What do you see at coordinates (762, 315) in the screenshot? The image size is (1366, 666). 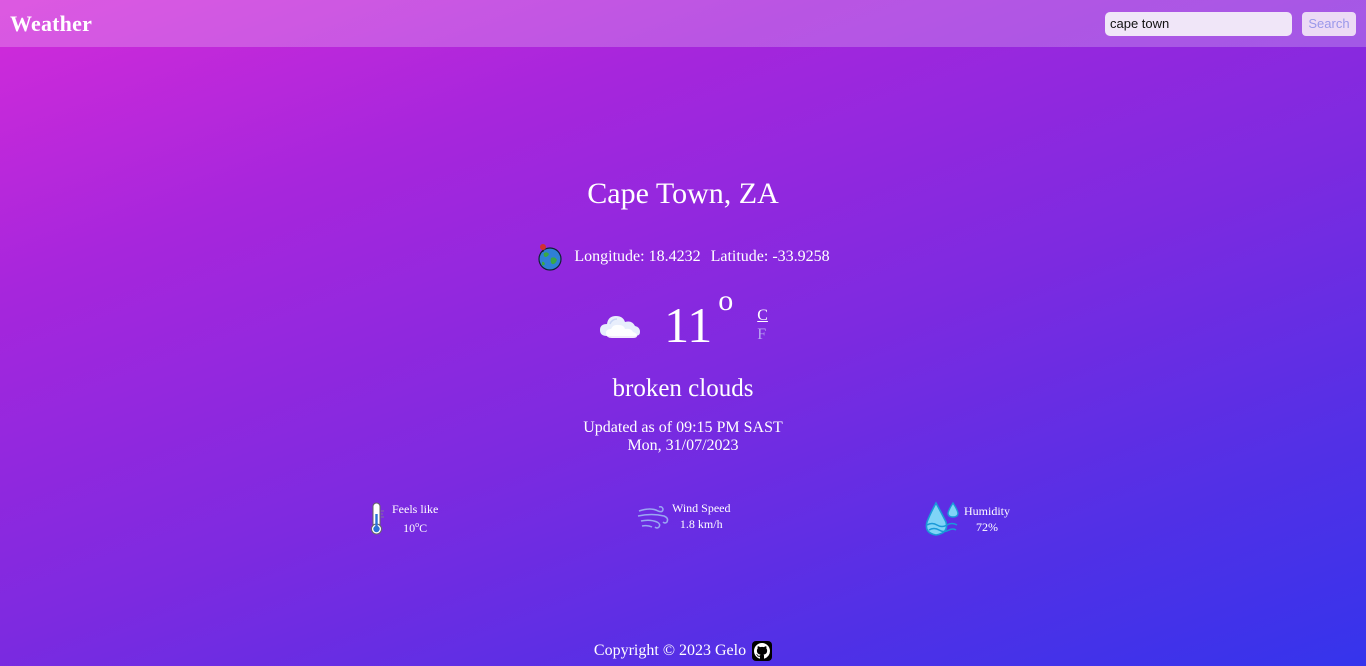 I see `unit-celsius: C` at bounding box center [762, 315].